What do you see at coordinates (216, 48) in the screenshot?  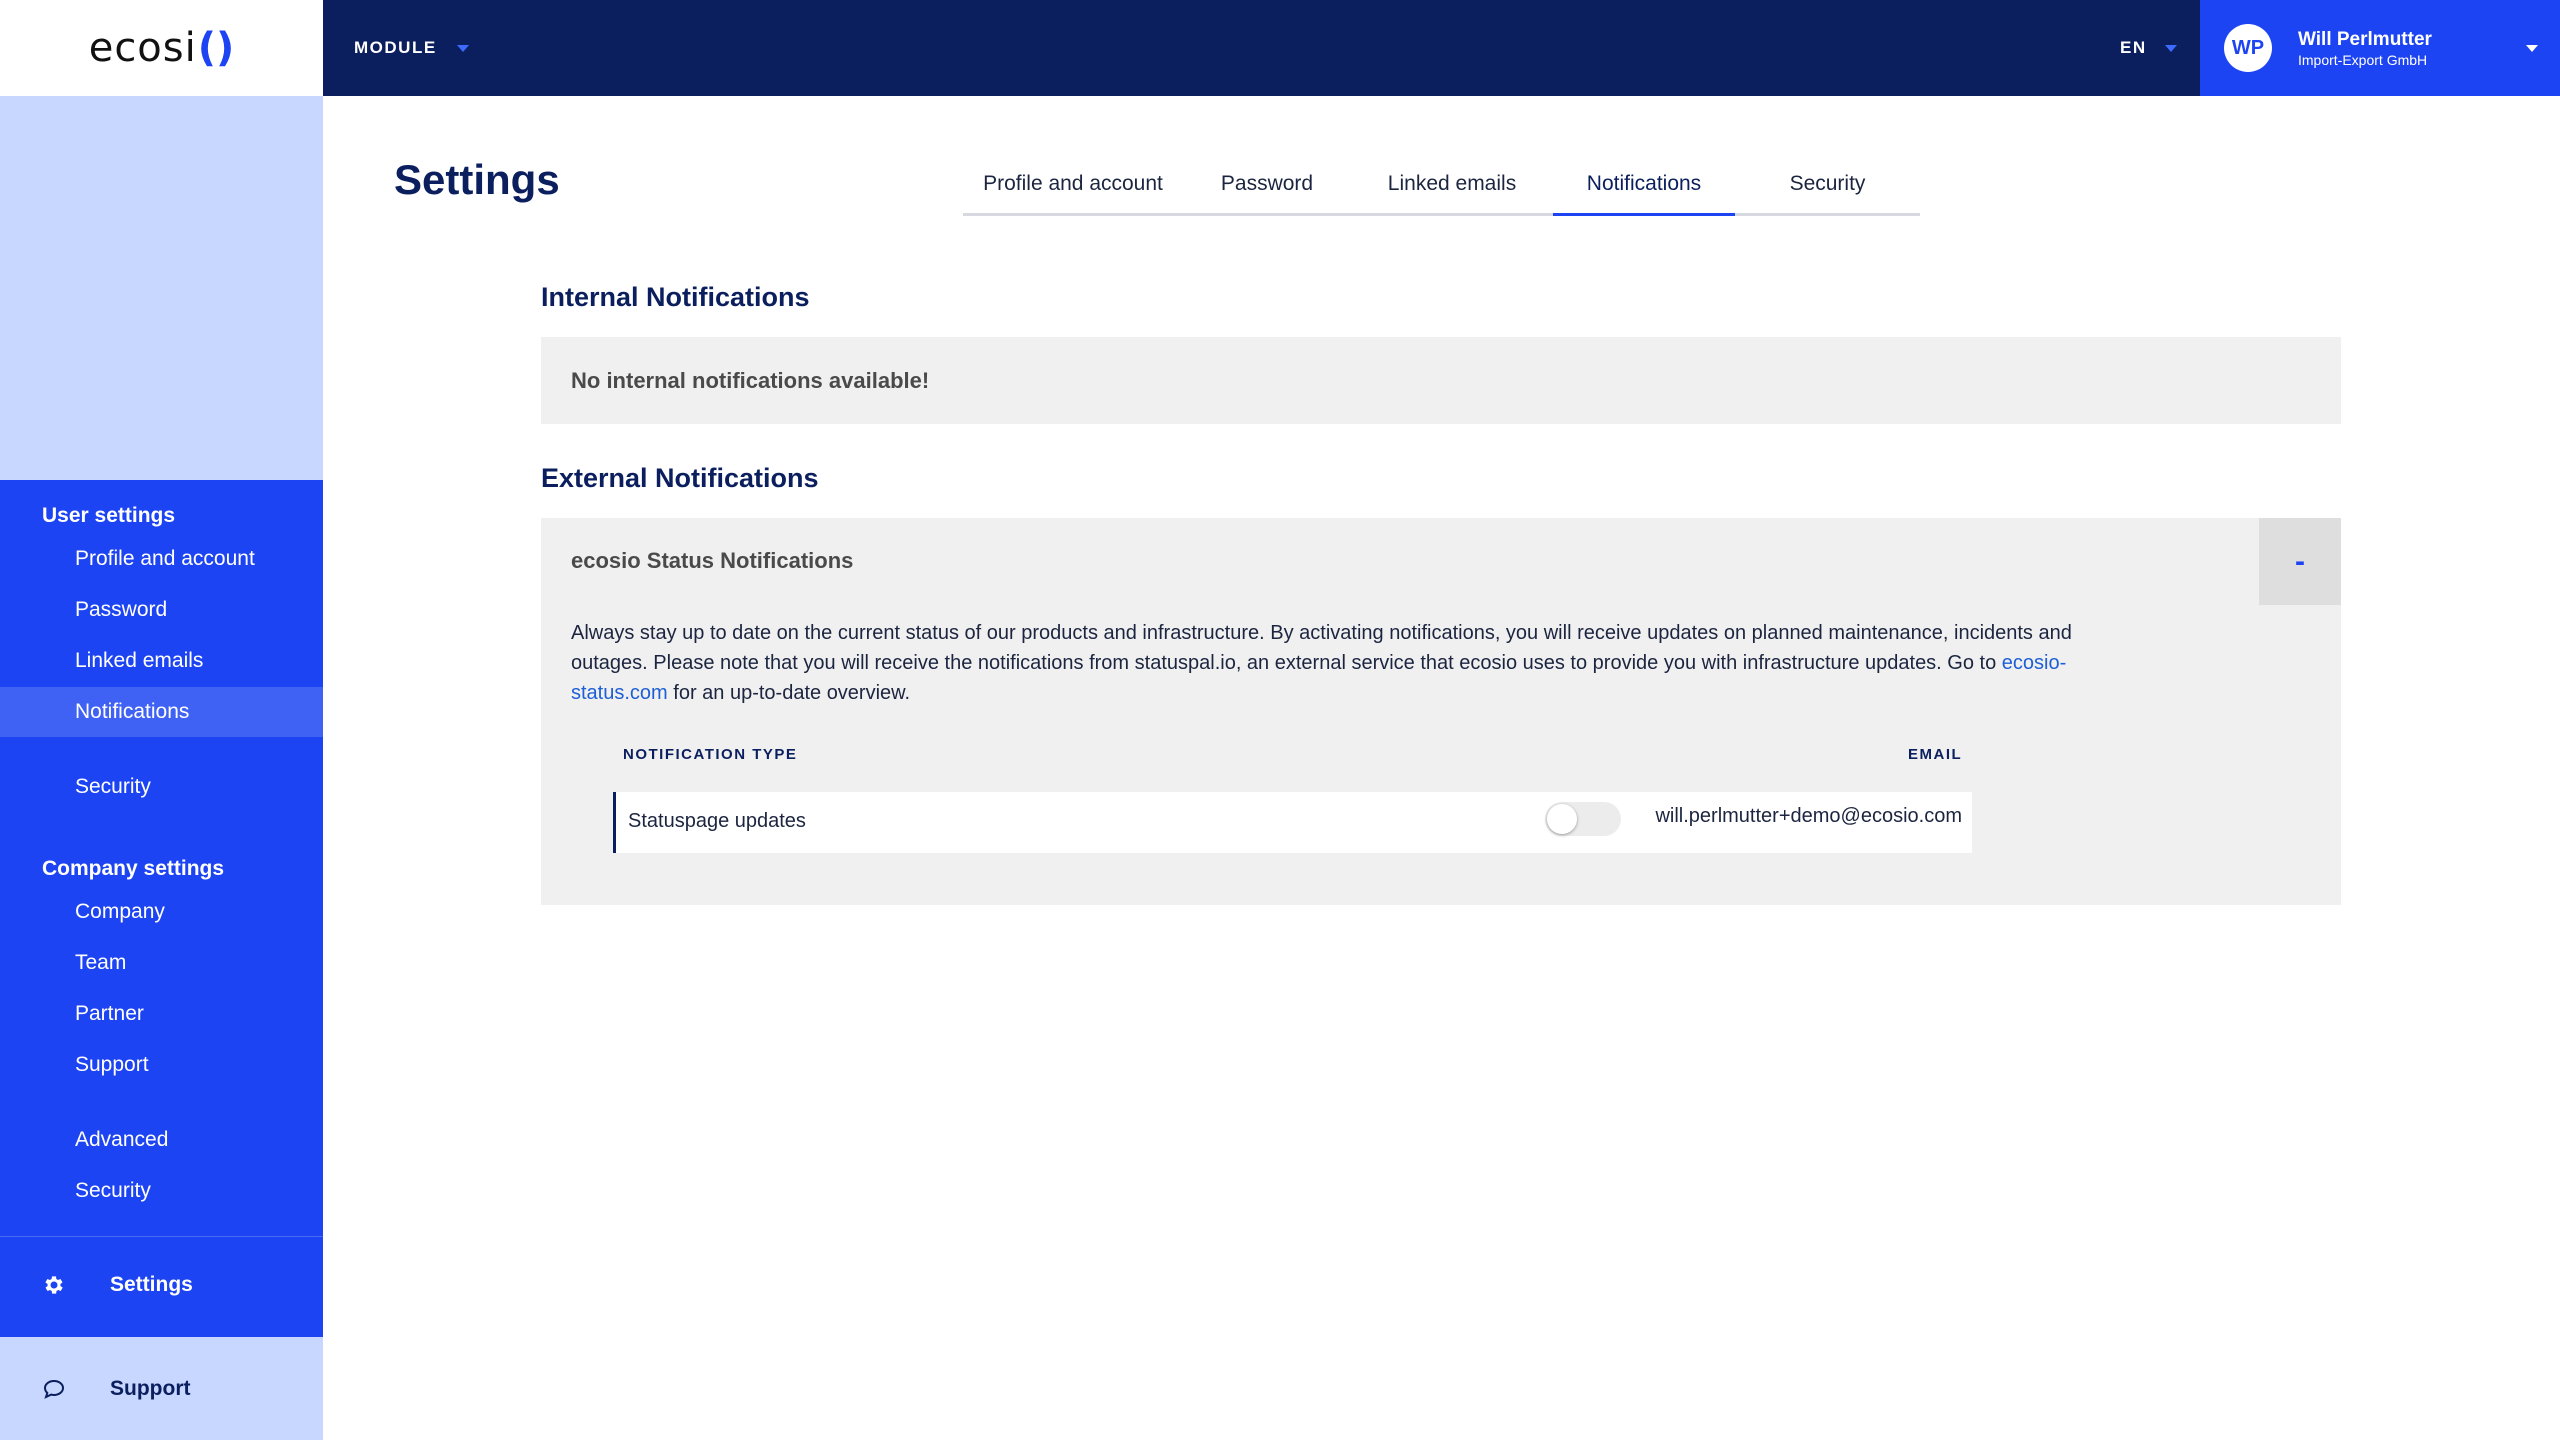 I see `logo-mark: ()` at bounding box center [216, 48].